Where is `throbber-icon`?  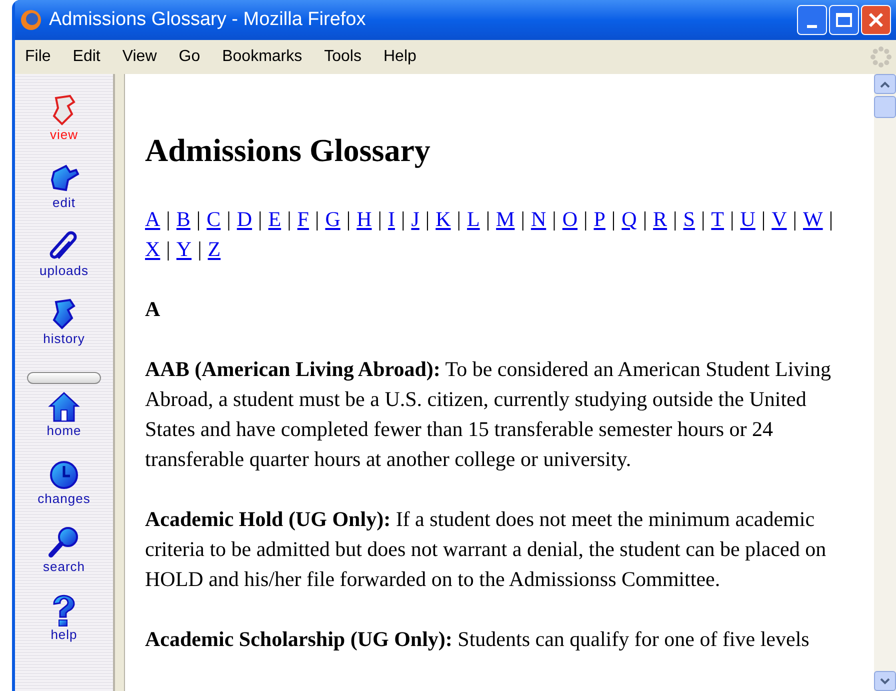
throbber-icon is located at coordinates (881, 57).